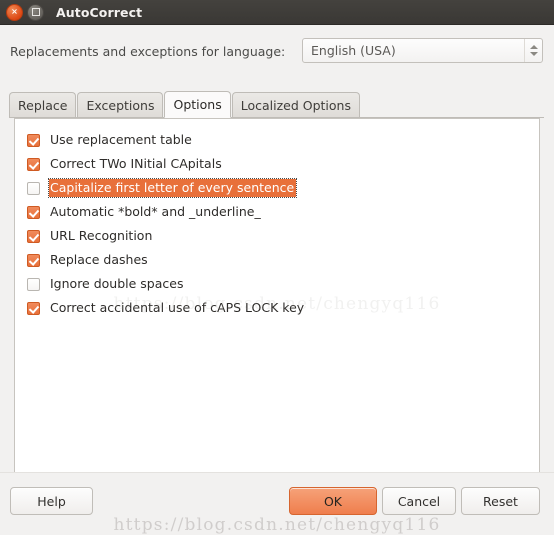 The height and width of the screenshot is (535, 554). What do you see at coordinates (353, 50) in the screenshot?
I see `language-value: English (USA)` at bounding box center [353, 50].